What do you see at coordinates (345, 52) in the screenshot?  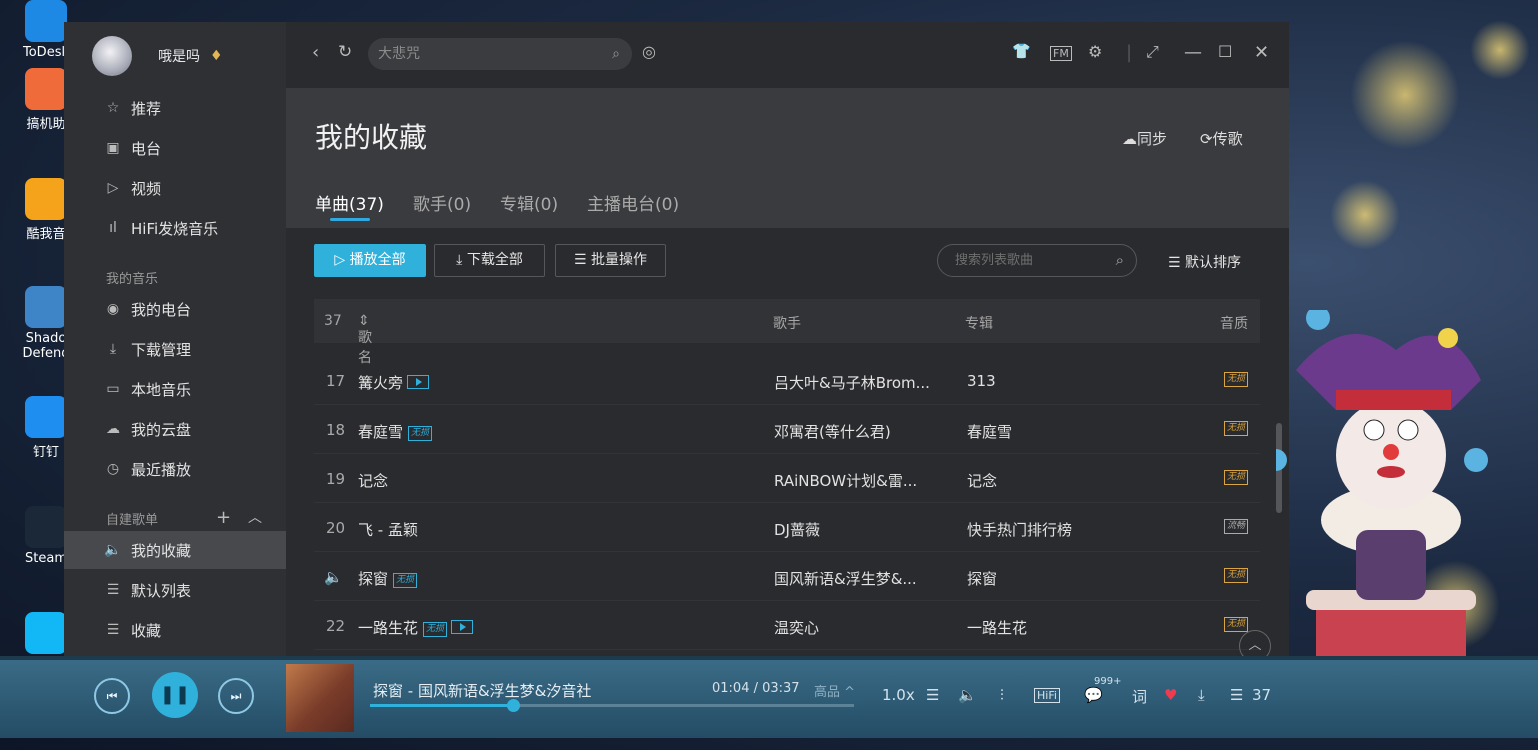 I see `refresh-icon: ↻` at bounding box center [345, 52].